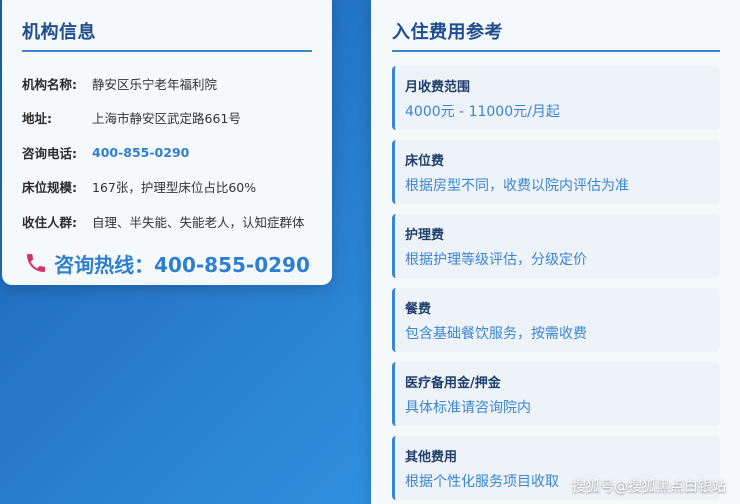  What do you see at coordinates (174, 188) in the screenshot?
I see `info-value: 167张，护理型床位占比60%` at bounding box center [174, 188].